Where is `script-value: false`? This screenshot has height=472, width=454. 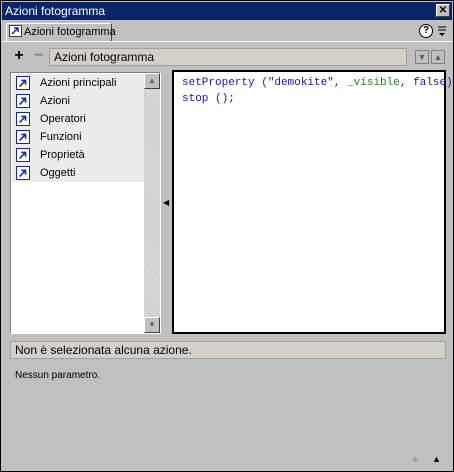
script-value: false is located at coordinates (430, 83).